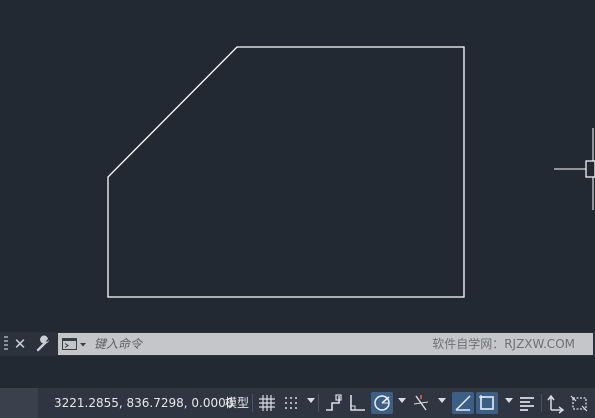  Describe the element at coordinates (402, 400) in the screenshot. I see `polar-tracking-dropdown-icon` at that location.